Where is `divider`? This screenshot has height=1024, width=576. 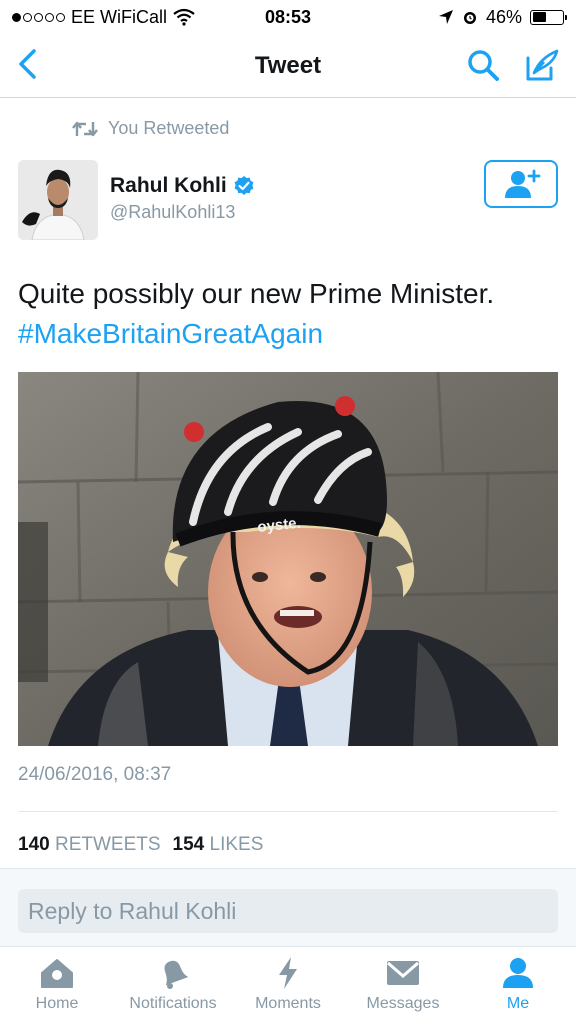
divider is located at coordinates (288, 811).